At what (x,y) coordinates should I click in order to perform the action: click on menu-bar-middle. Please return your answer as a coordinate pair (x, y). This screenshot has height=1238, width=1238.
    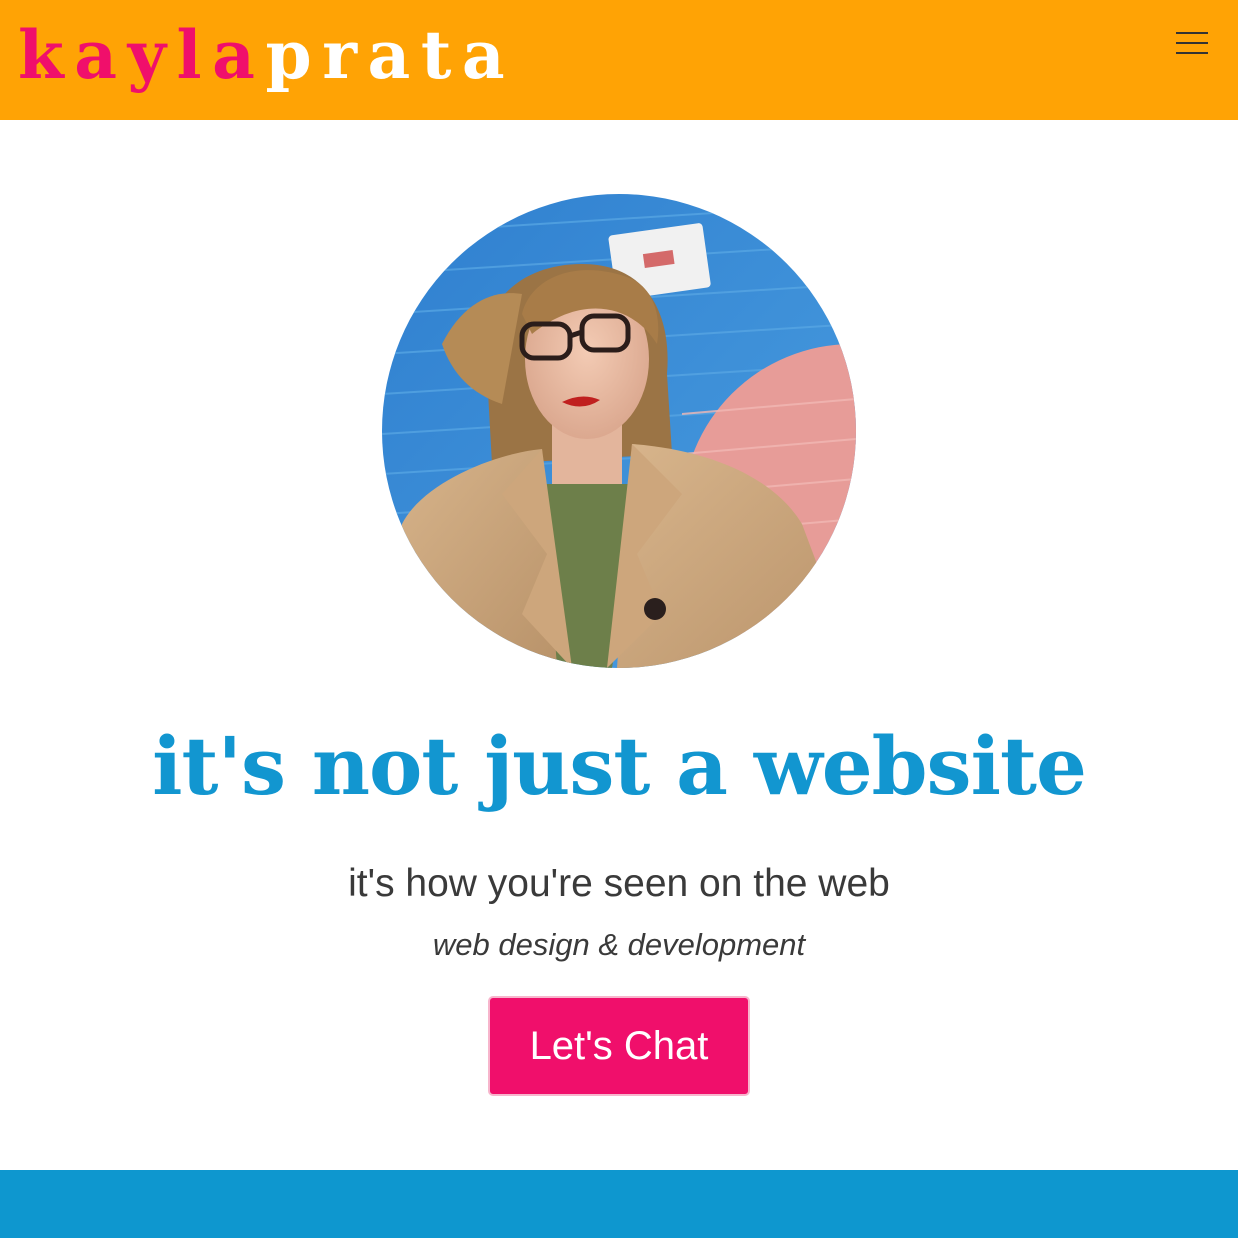
    Looking at the image, I should click on (1192, 43).